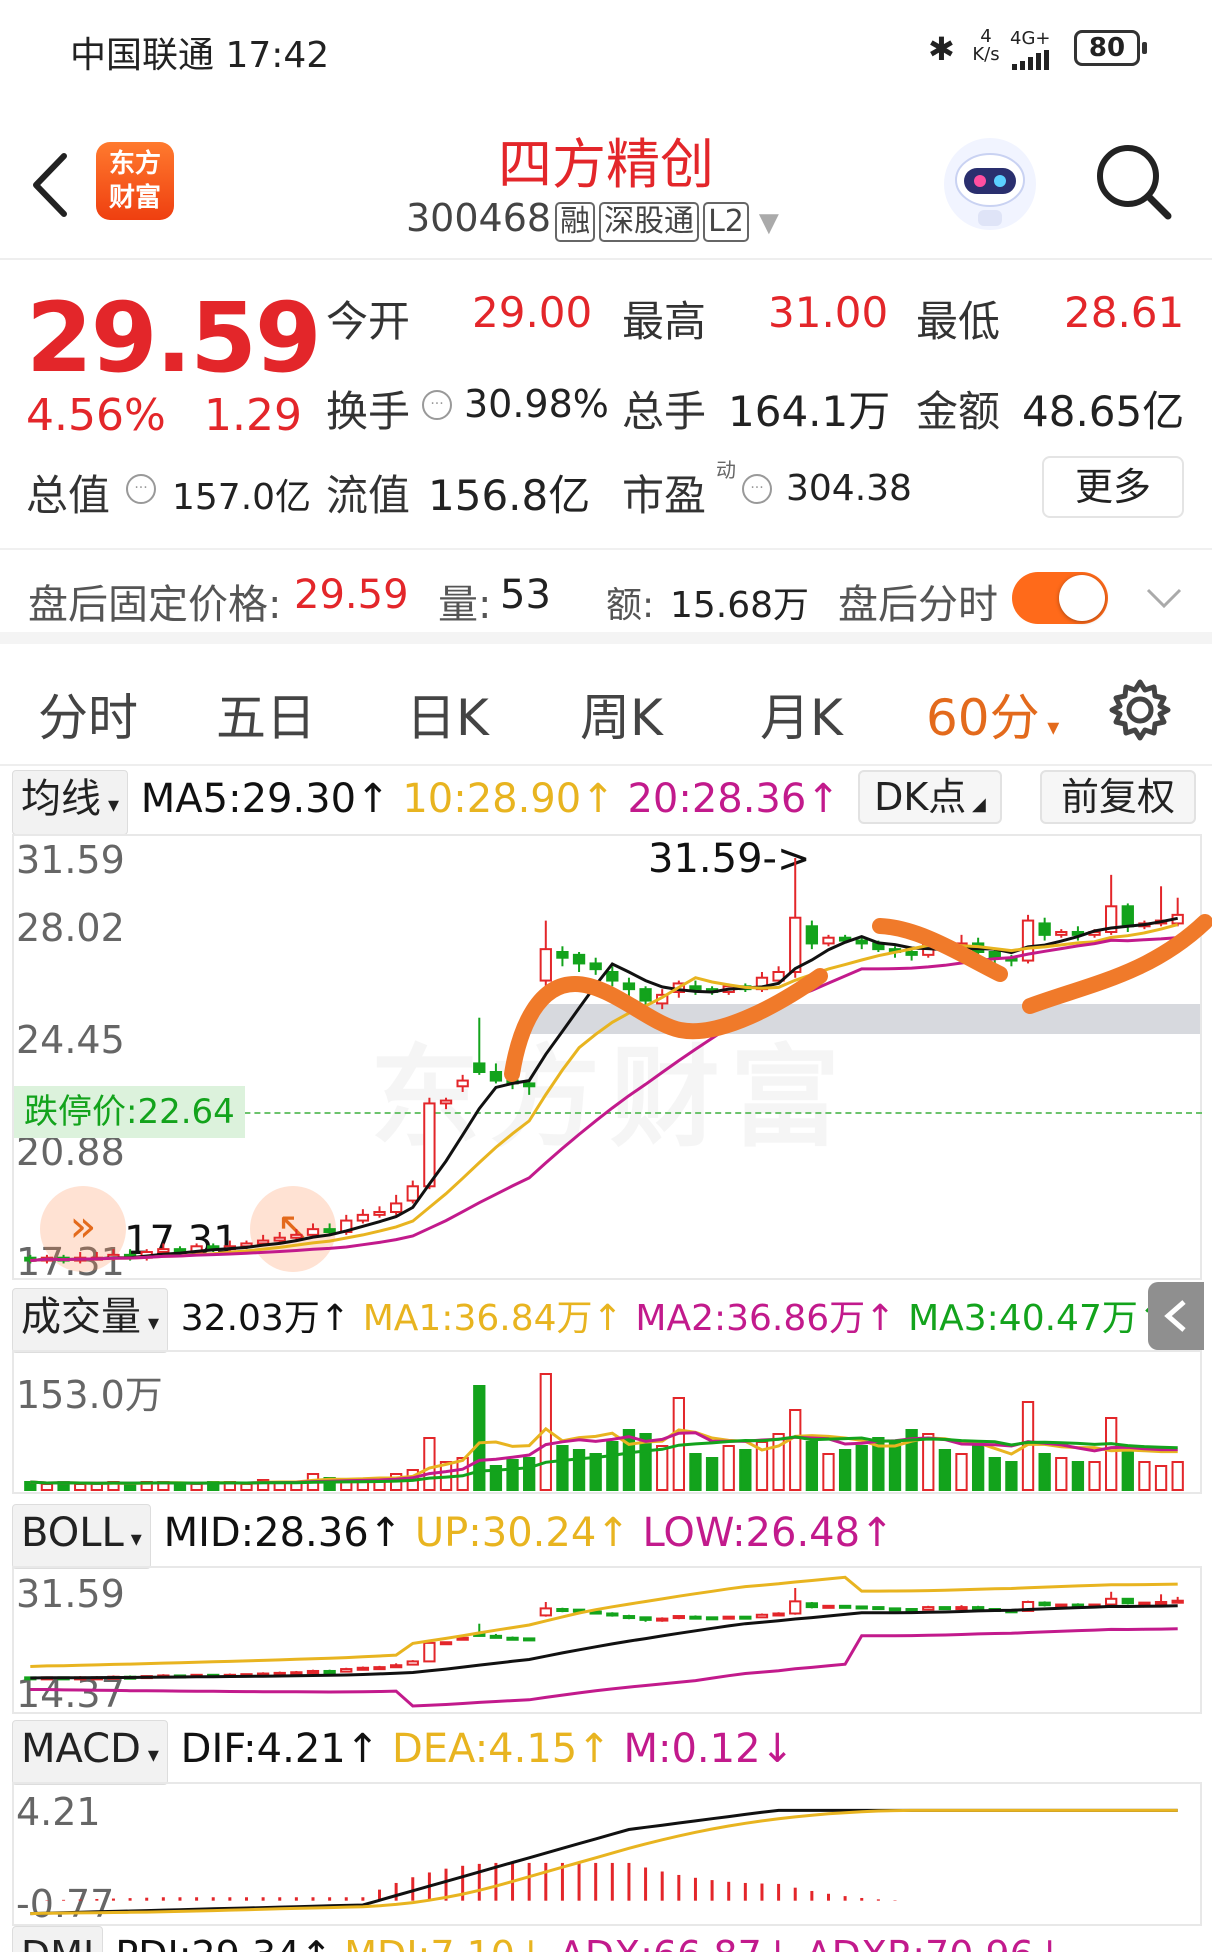  Describe the element at coordinates (200, 55) in the screenshot. I see `carrier-time: 中国联通 17:42` at that location.